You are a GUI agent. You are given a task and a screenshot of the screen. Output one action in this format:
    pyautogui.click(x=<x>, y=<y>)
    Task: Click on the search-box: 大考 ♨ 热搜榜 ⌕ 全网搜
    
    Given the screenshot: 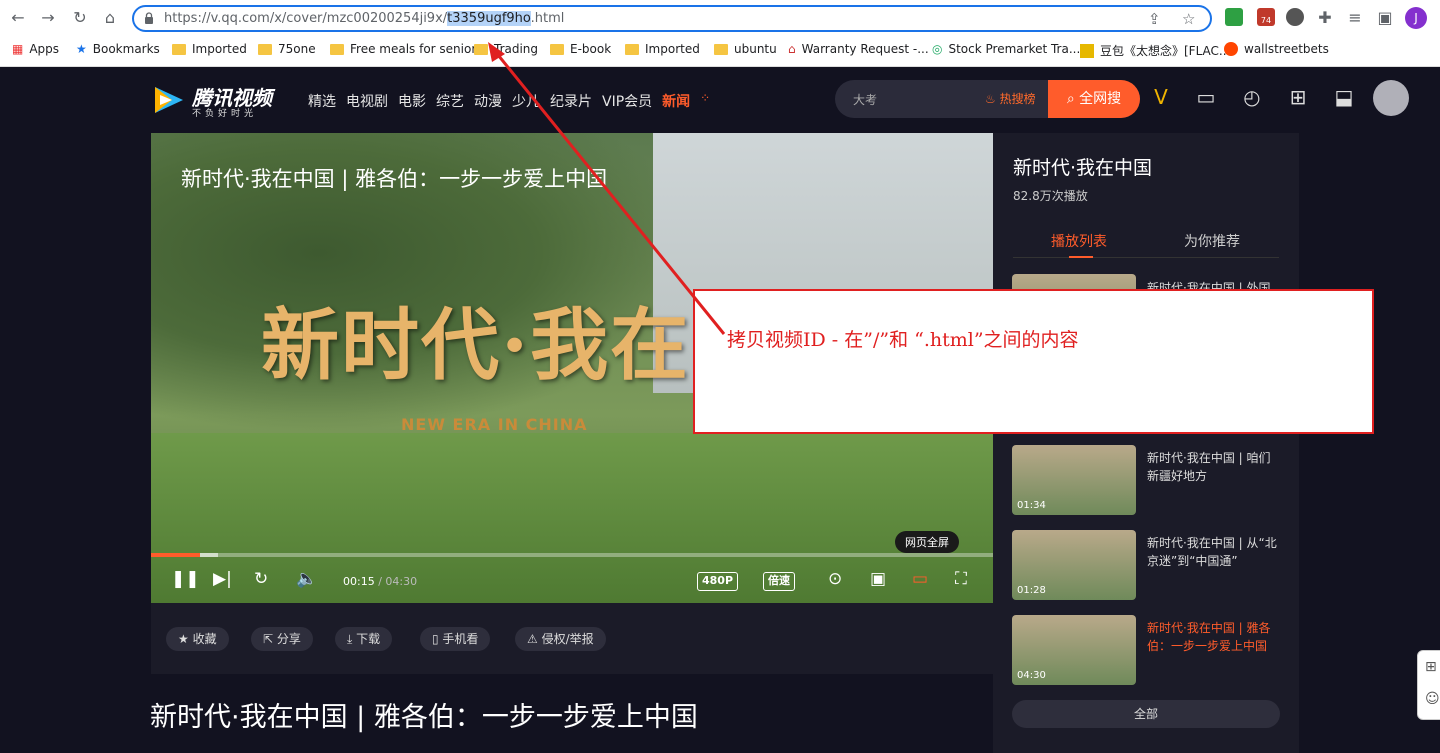 What is the action you would take?
    pyautogui.click(x=987, y=99)
    